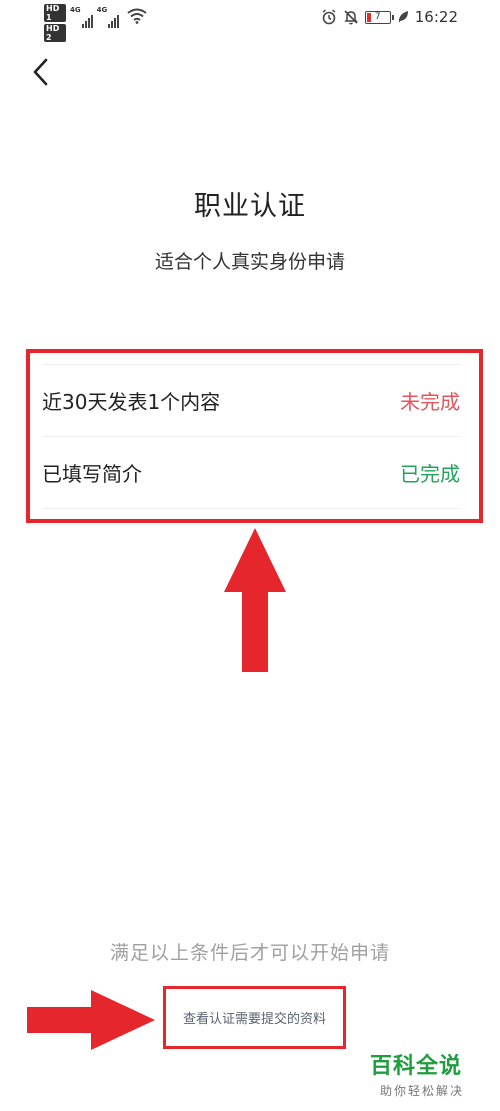  I want to click on back-chevron-icon, so click(42, 72).